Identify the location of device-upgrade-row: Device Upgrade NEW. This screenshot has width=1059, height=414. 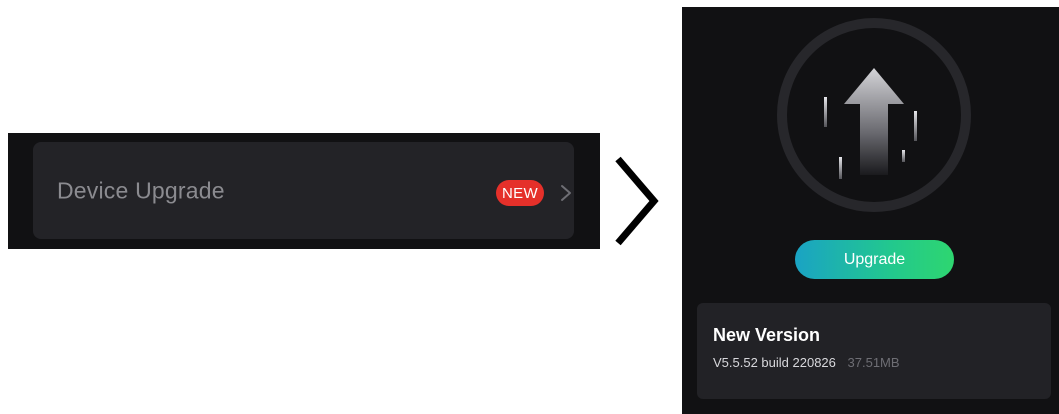
(303, 190).